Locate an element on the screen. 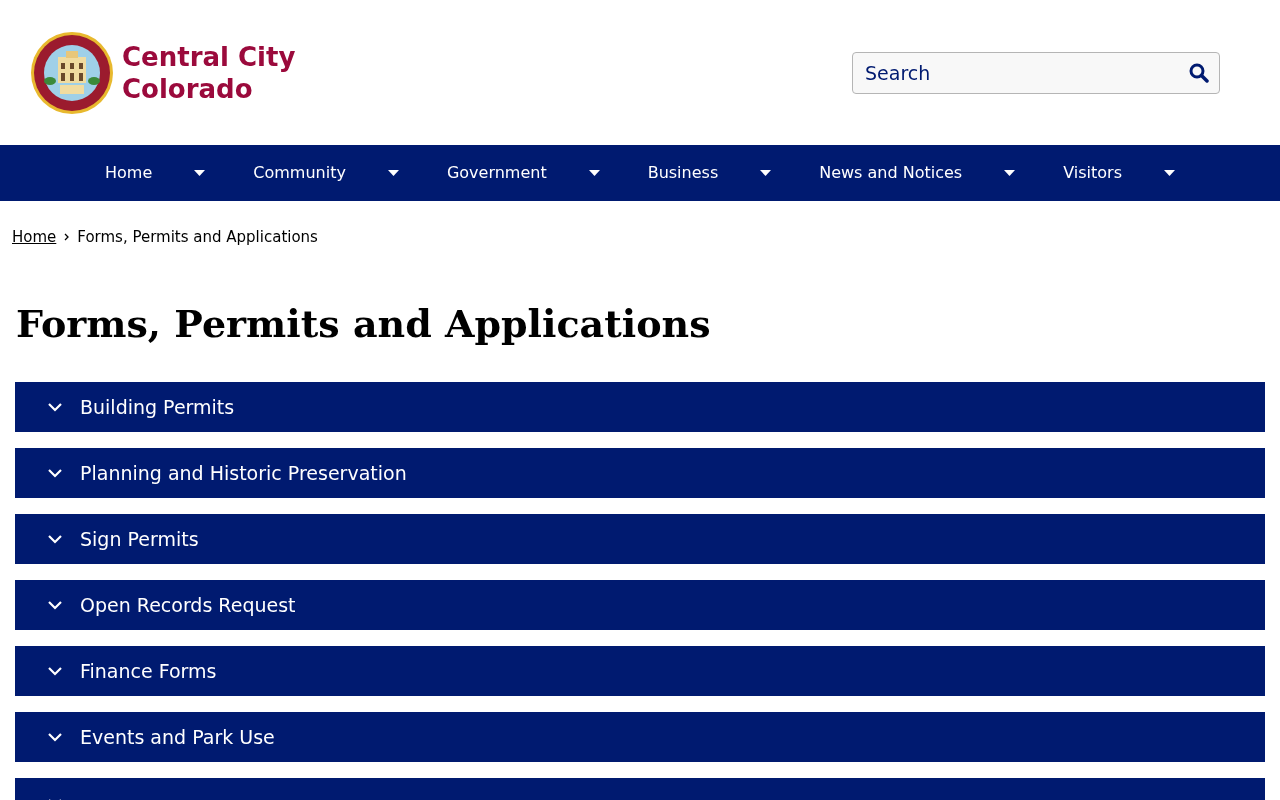 Image resolution: width=1280 pixels, height=800 pixels. accordion-header: Events and Park Use is located at coordinates (640, 737).